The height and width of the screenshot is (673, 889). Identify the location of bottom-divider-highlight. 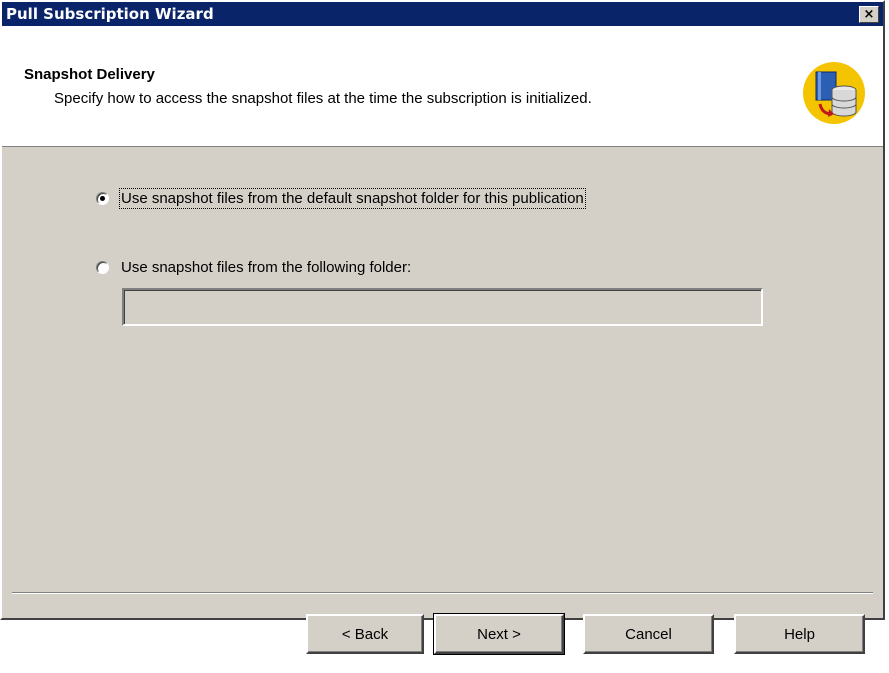
(442, 593).